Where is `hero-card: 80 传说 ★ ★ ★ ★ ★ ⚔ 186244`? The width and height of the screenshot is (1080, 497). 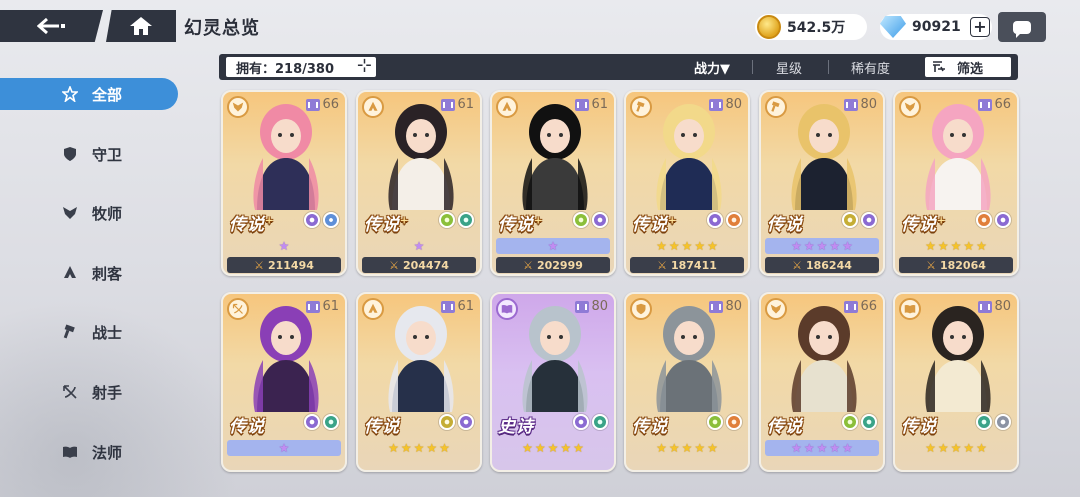 hero-card: 80 传说 ★ ★ ★ ★ ★ ⚔ 186244 is located at coordinates (822, 183).